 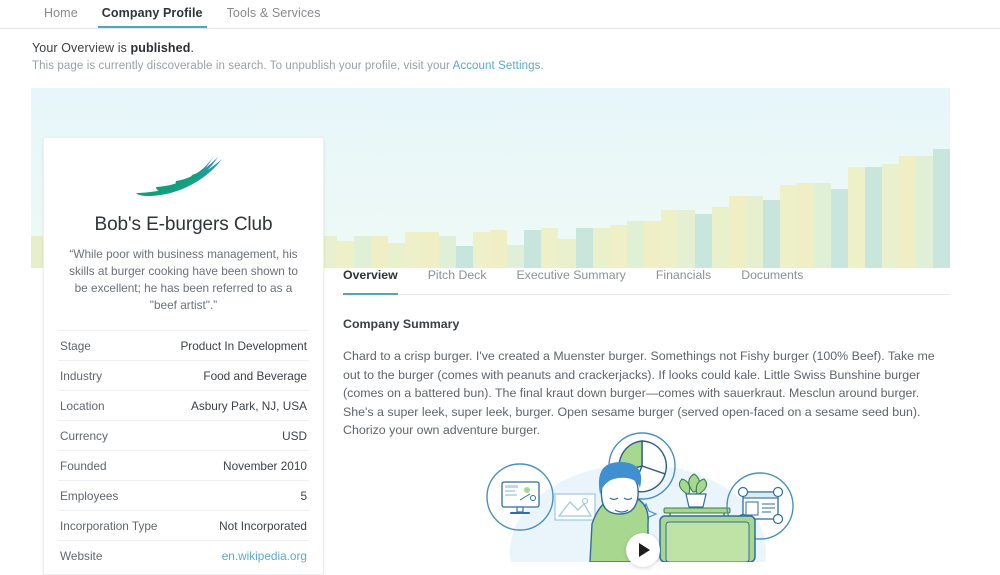 I want to click on fact-label: Currency, so click(x=84, y=435).